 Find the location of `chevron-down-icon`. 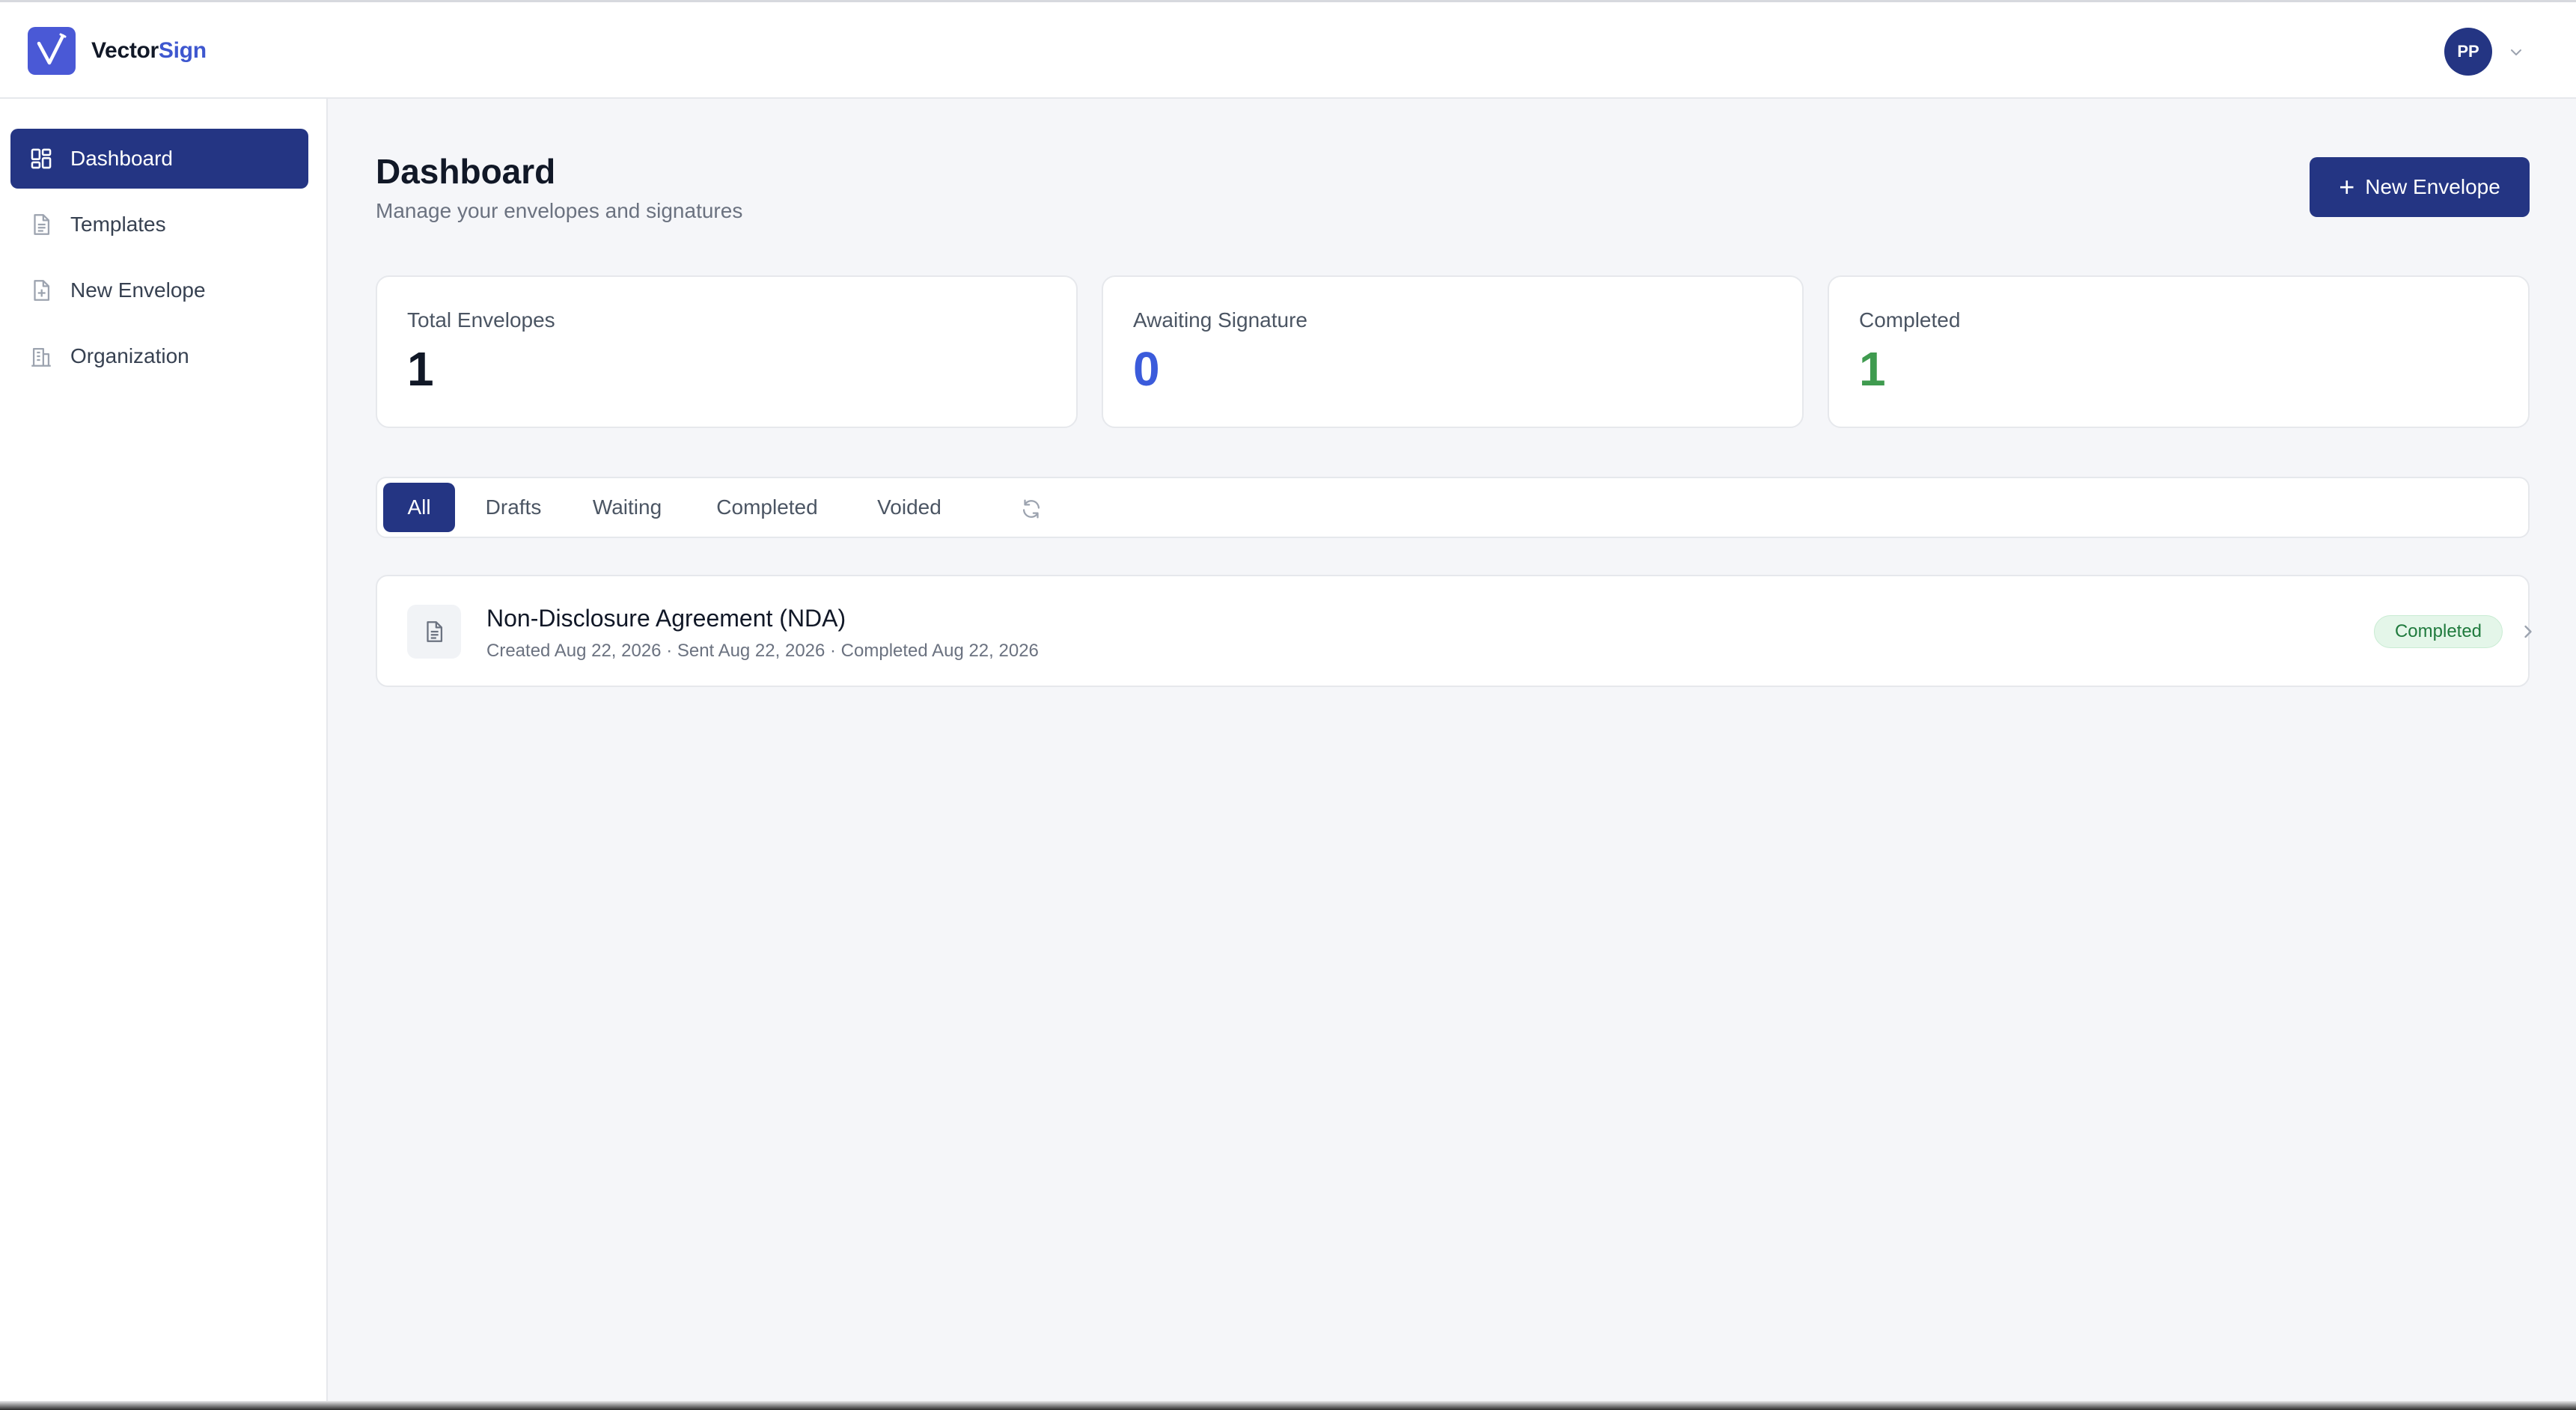

chevron-down-icon is located at coordinates (2516, 52).